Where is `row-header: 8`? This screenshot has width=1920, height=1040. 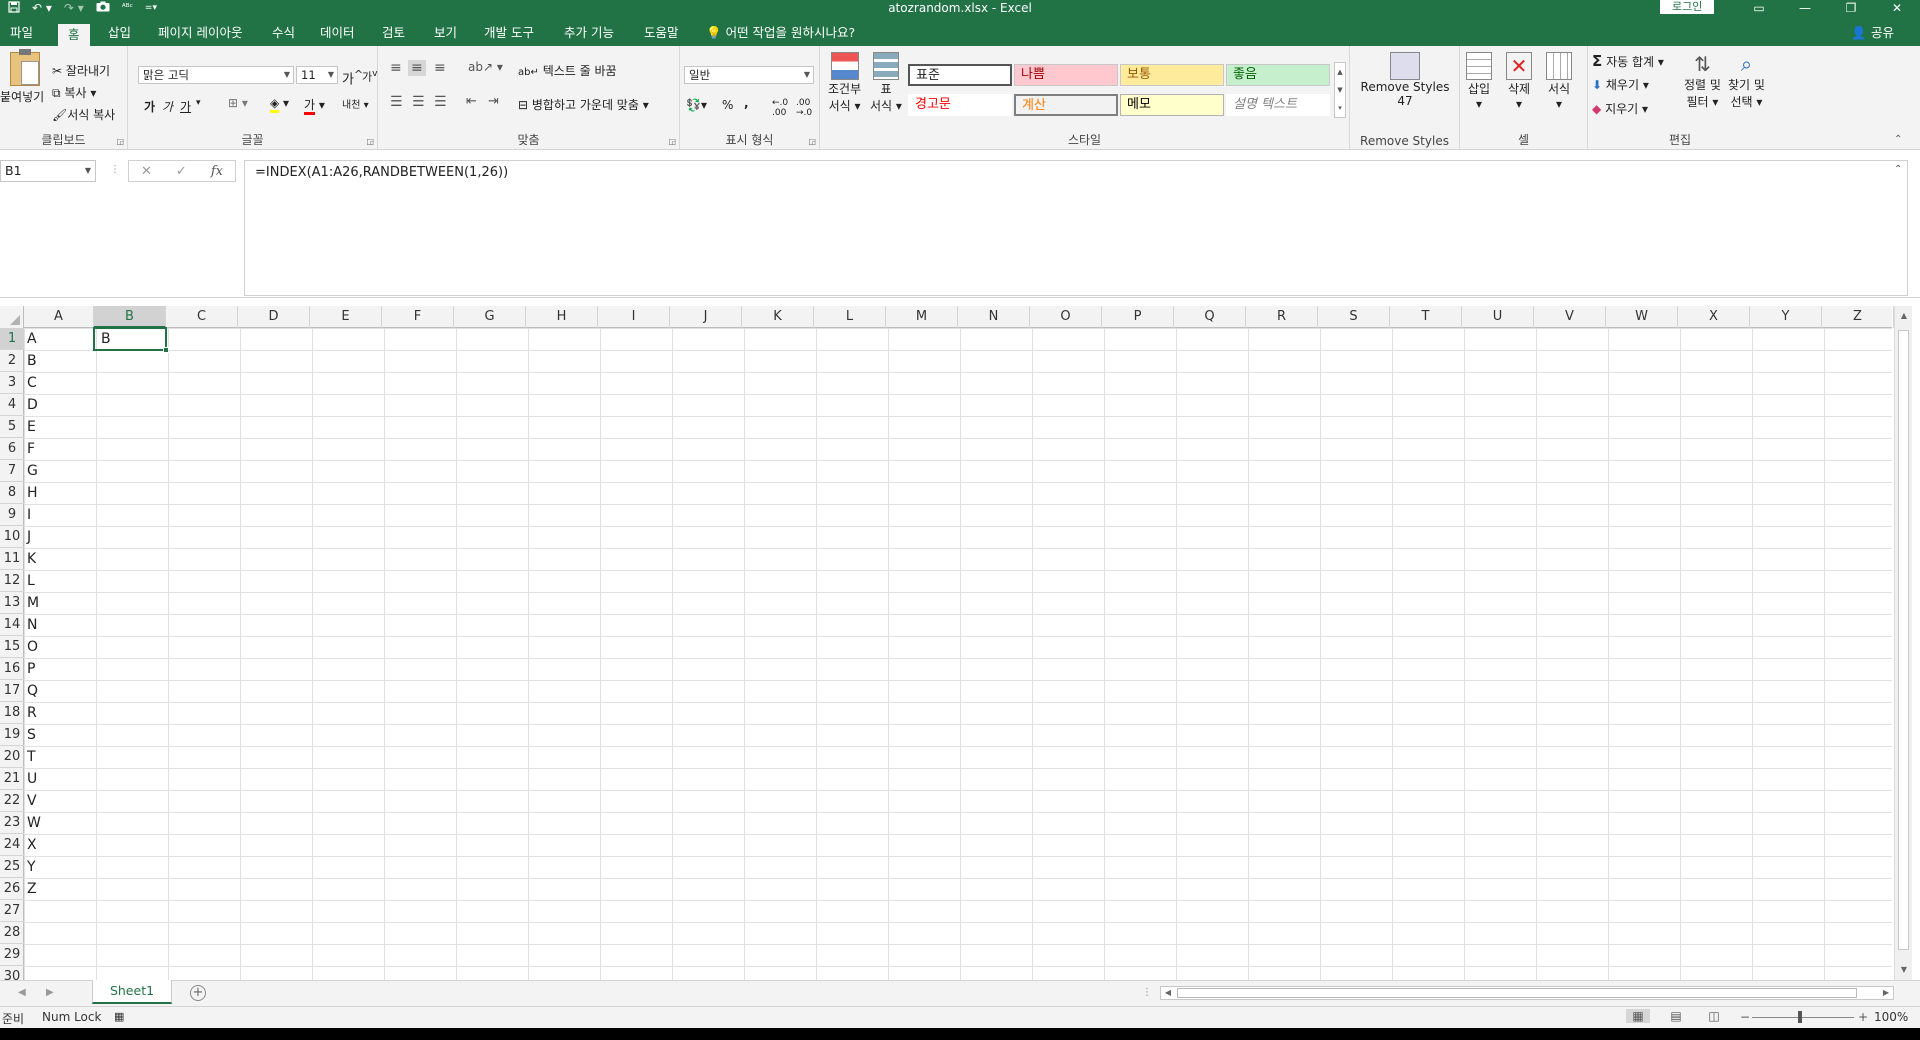 row-header: 8 is located at coordinates (12, 493).